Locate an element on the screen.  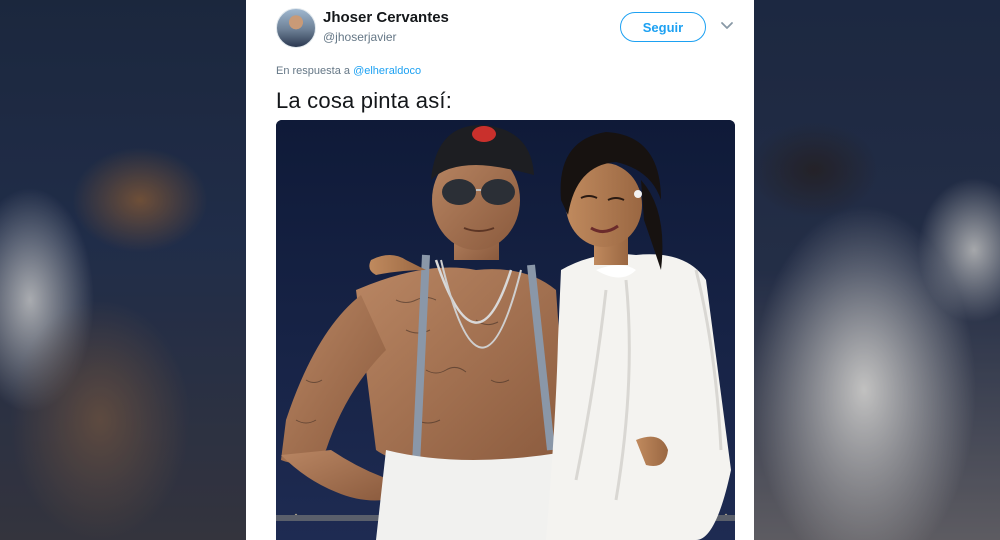
follow-button: Seguir is located at coordinates (663, 27).